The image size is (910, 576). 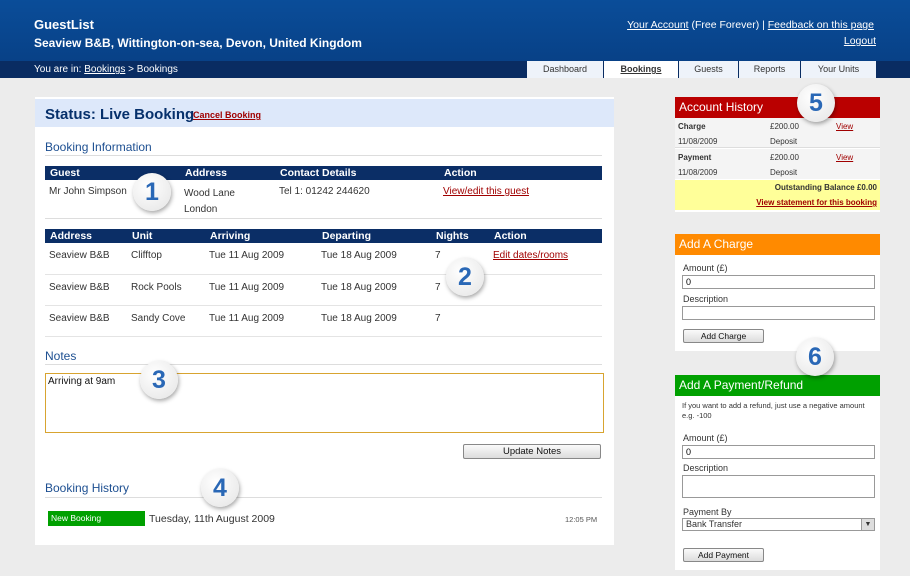 What do you see at coordinates (59, 69) in the screenshot?
I see `breadcrumb-prefix: You are in:` at bounding box center [59, 69].